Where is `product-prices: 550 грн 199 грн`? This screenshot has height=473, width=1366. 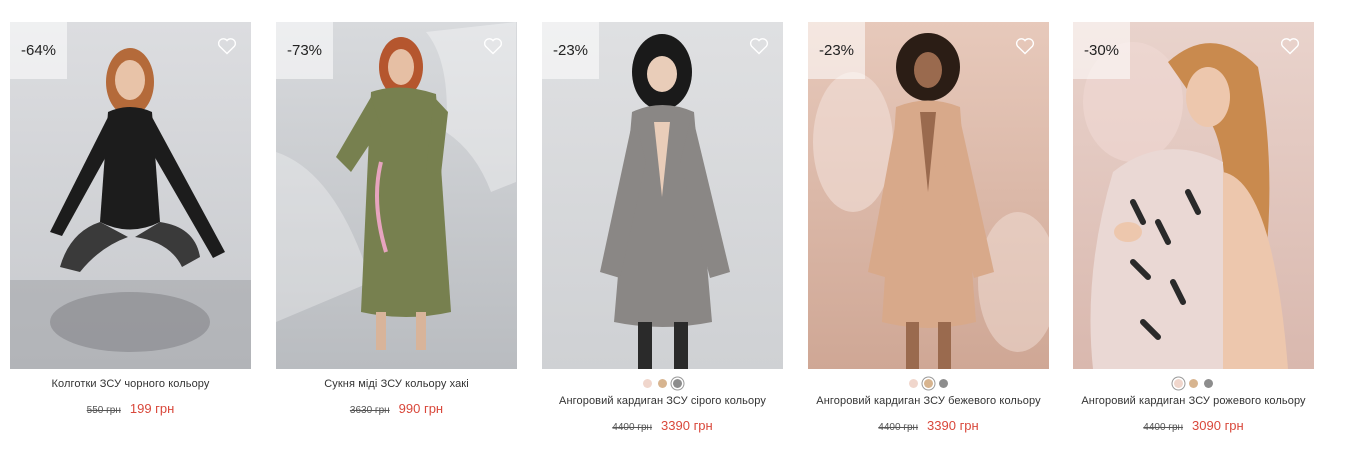 product-prices: 550 грн 199 грн is located at coordinates (130, 408).